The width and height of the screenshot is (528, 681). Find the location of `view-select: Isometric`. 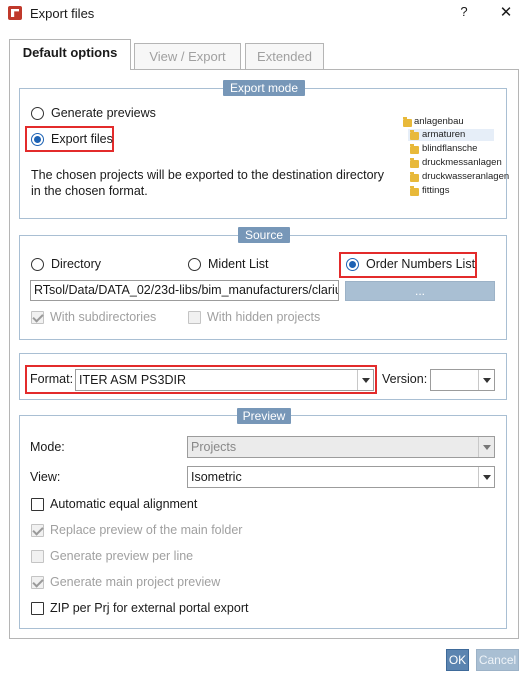

view-select: Isometric is located at coordinates (341, 477).